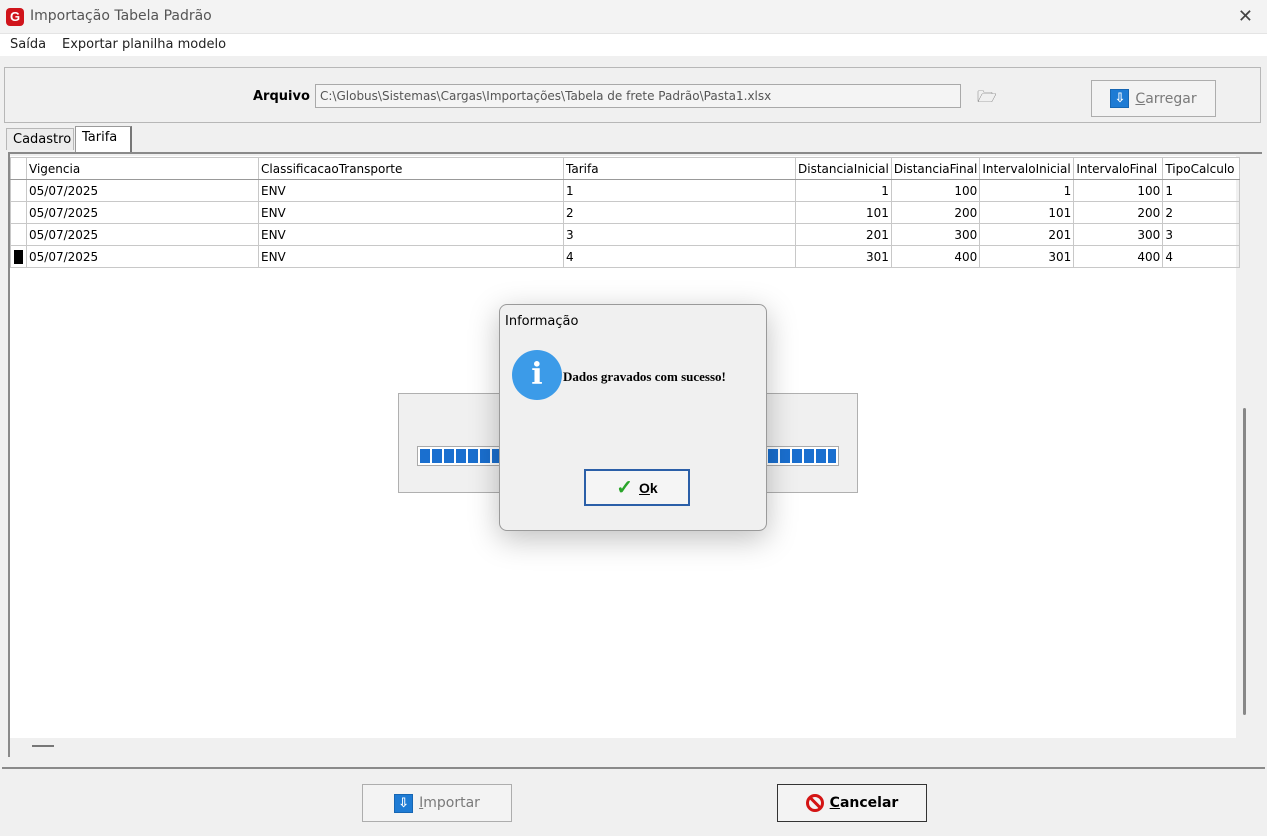 Image resolution: width=1267 pixels, height=836 pixels. What do you see at coordinates (411, 168) in the screenshot?
I see `column-header: ClassificacaoTransporte` at bounding box center [411, 168].